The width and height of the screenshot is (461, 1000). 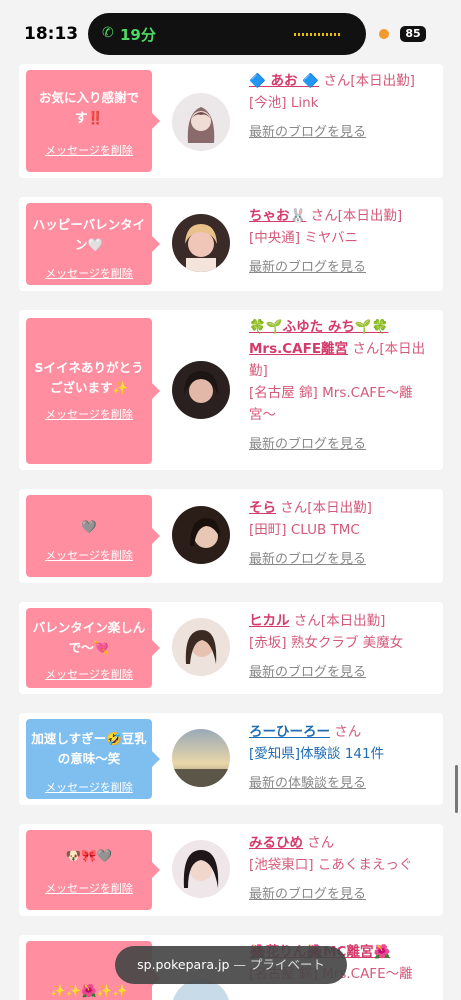 What do you see at coordinates (89, 234) in the screenshot?
I see `message-text: ハッピーバレンタイン🤍` at bounding box center [89, 234].